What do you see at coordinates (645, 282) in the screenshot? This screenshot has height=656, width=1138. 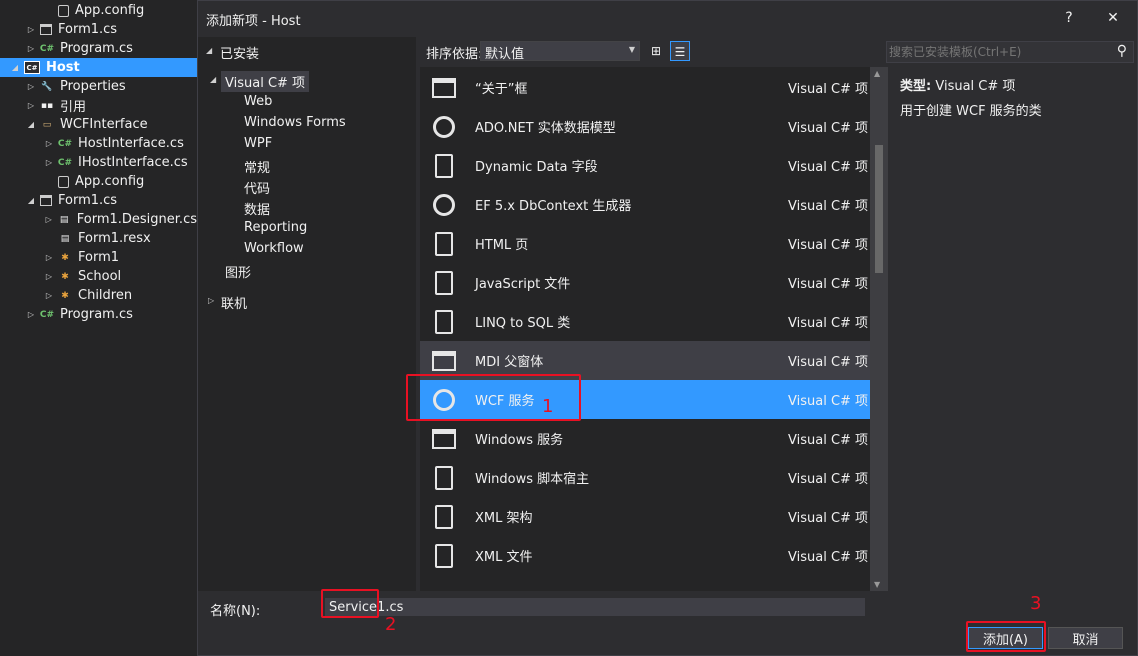 I see `template-item: JavaScript 文件 Visual C# 项` at bounding box center [645, 282].